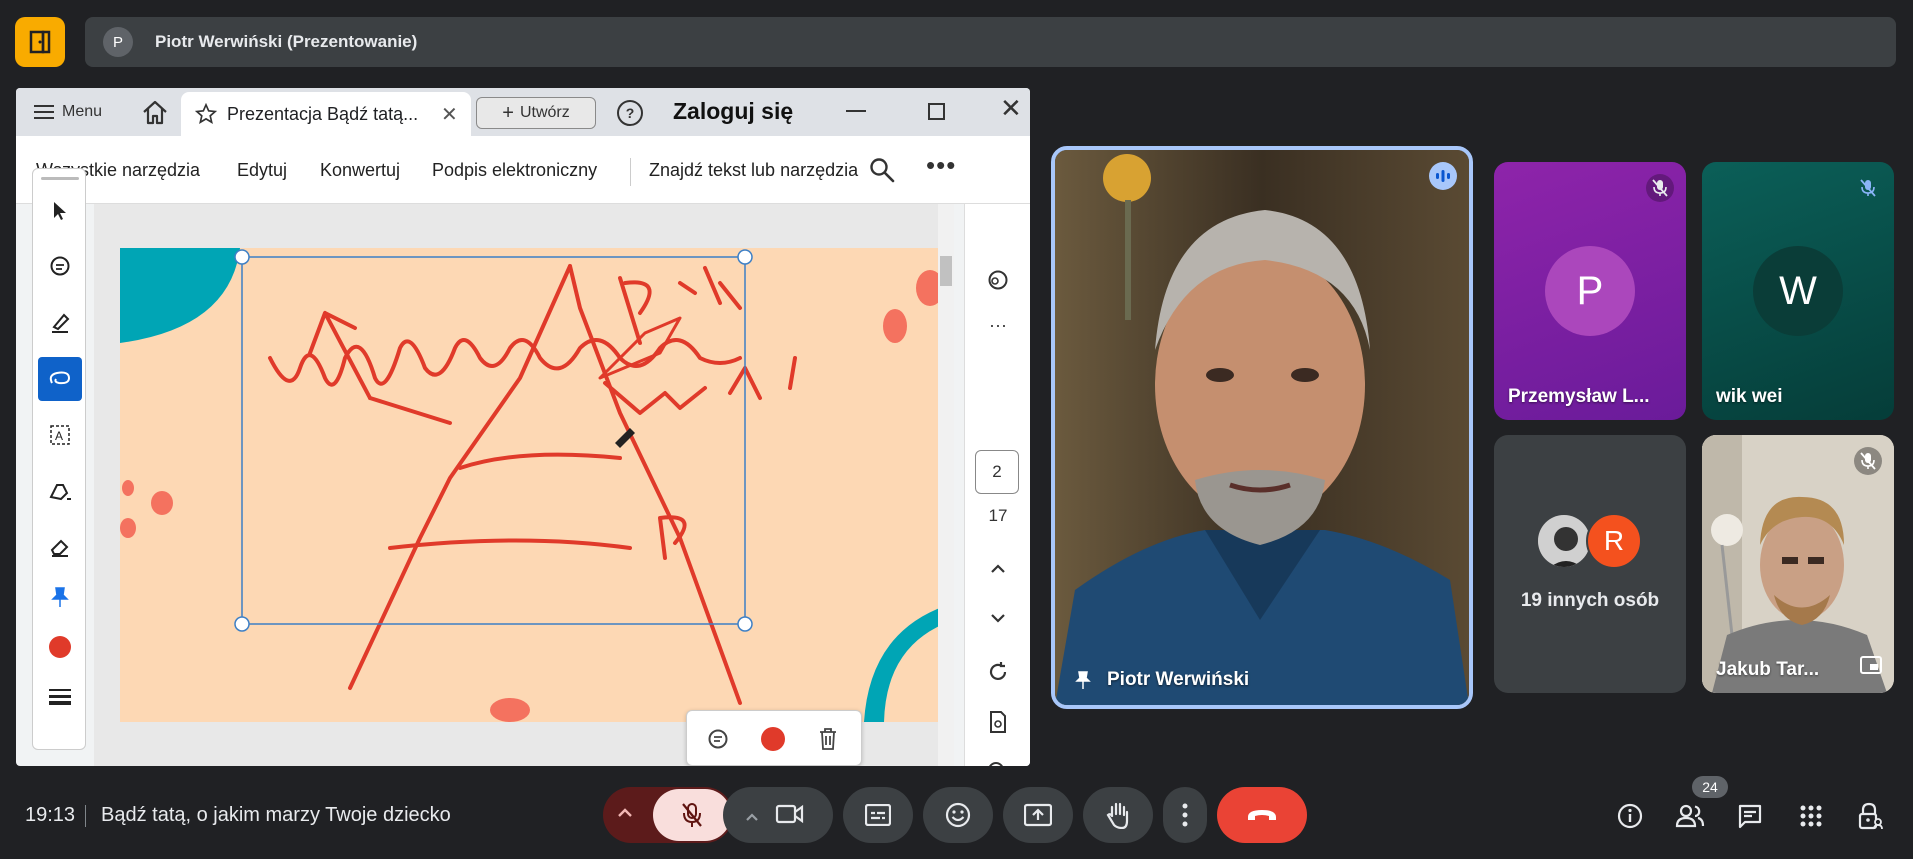  What do you see at coordinates (1011, 108) in the screenshot?
I see `window-close-icon: ✕` at bounding box center [1011, 108].